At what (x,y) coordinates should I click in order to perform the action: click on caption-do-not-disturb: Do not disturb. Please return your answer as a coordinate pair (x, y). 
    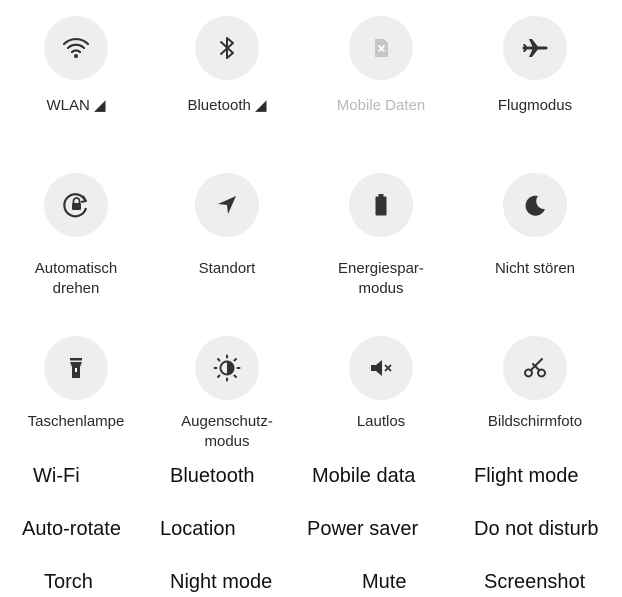
    Looking at the image, I should click on (536, 529).